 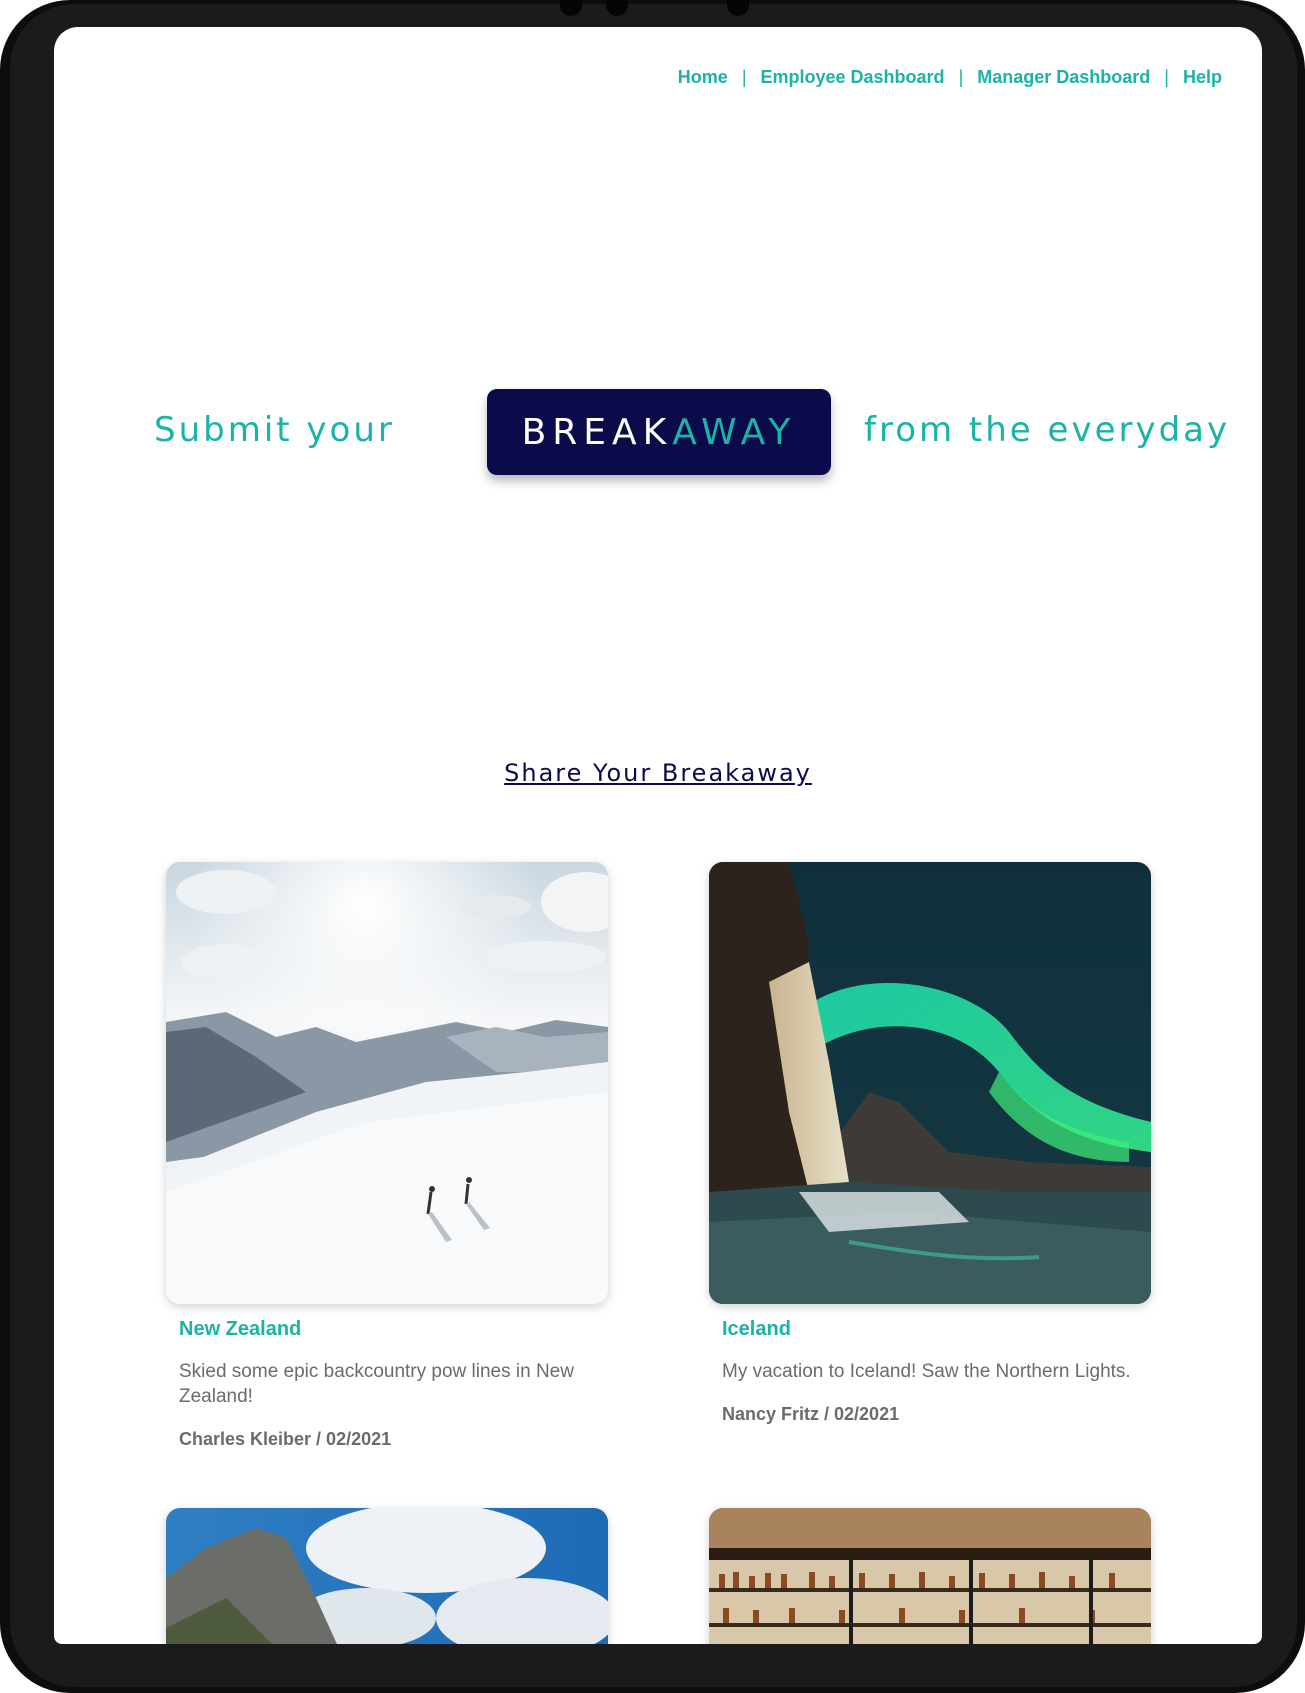 What do you see at coordinates (274, 430) in the screenshot?
I see `hero-left-text: Submit your` at bounding box center [274, 430].